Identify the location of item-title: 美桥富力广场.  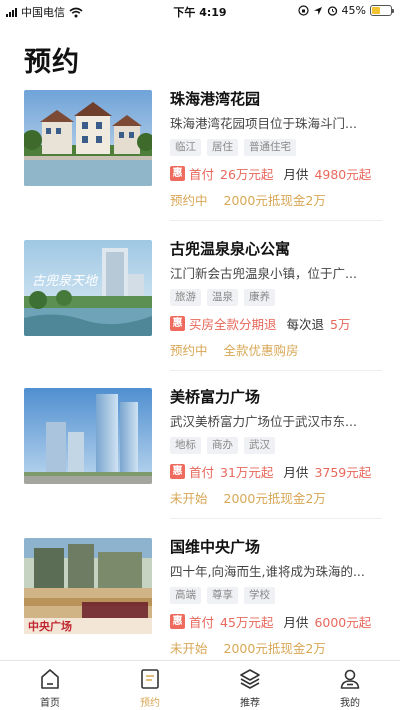
(276, 397).